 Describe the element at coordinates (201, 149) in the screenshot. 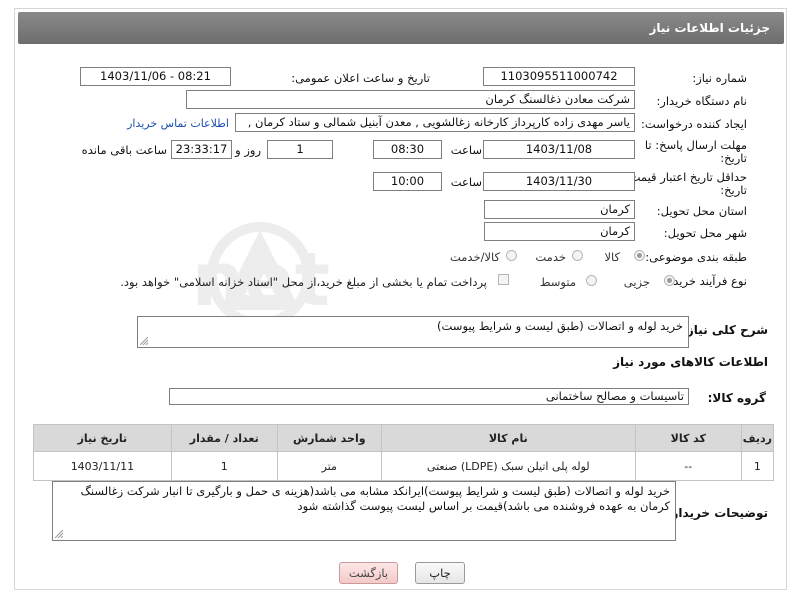

I see `remaining-time-field: 23:33:17` at that location.